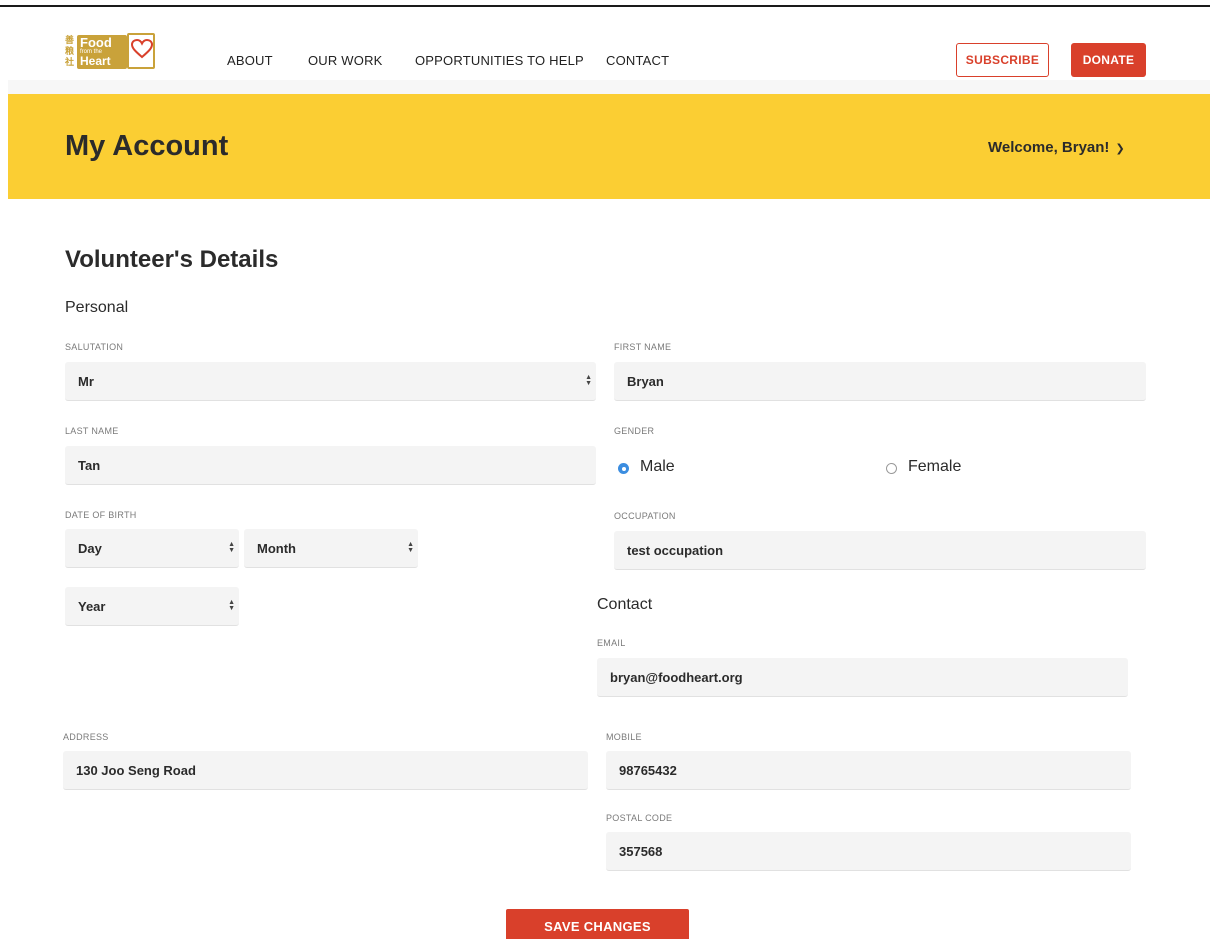 This screenshot has height=945, width=1210. I want to click on subscribe-button: SUBSCRIBE, so click(1002, 60).